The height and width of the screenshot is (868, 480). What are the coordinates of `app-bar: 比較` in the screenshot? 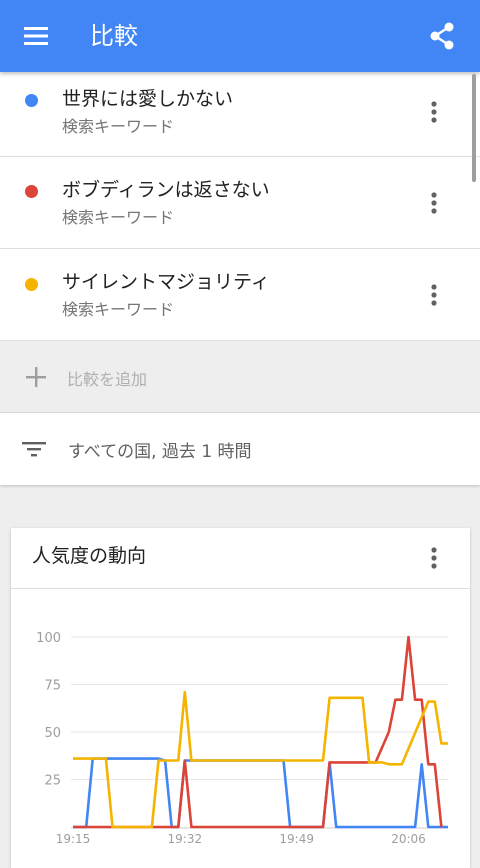 It's located at (240, 36).